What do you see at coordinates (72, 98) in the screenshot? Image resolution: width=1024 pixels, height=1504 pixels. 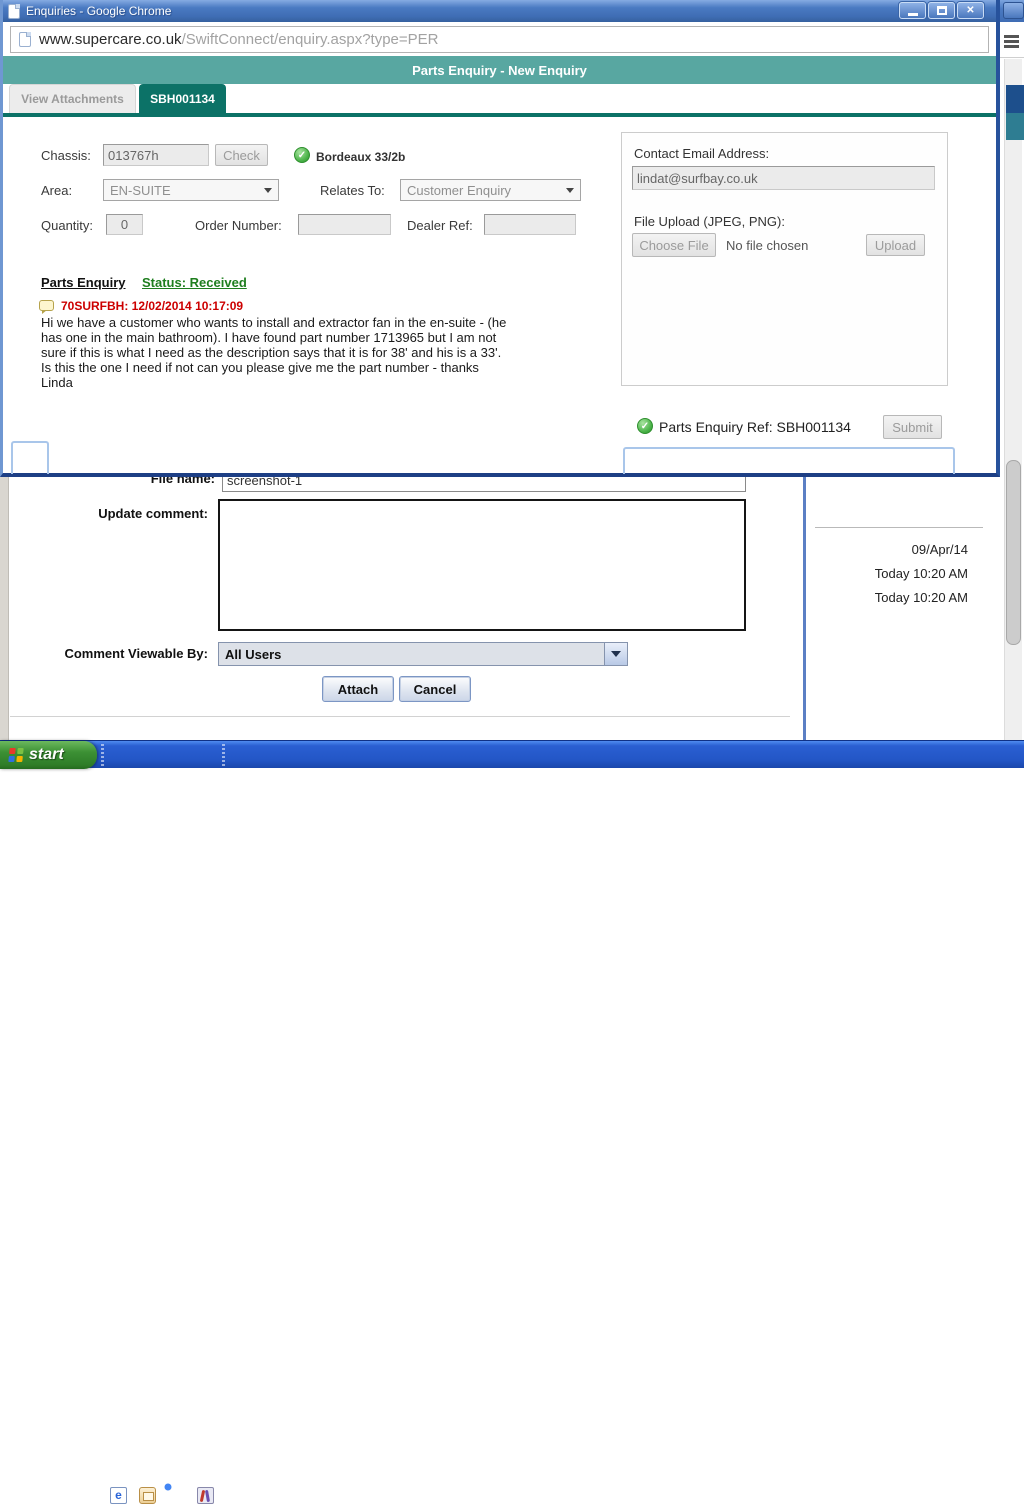 I see `tab-view-attachments: View Attachments` at bounding box center [72, 98].